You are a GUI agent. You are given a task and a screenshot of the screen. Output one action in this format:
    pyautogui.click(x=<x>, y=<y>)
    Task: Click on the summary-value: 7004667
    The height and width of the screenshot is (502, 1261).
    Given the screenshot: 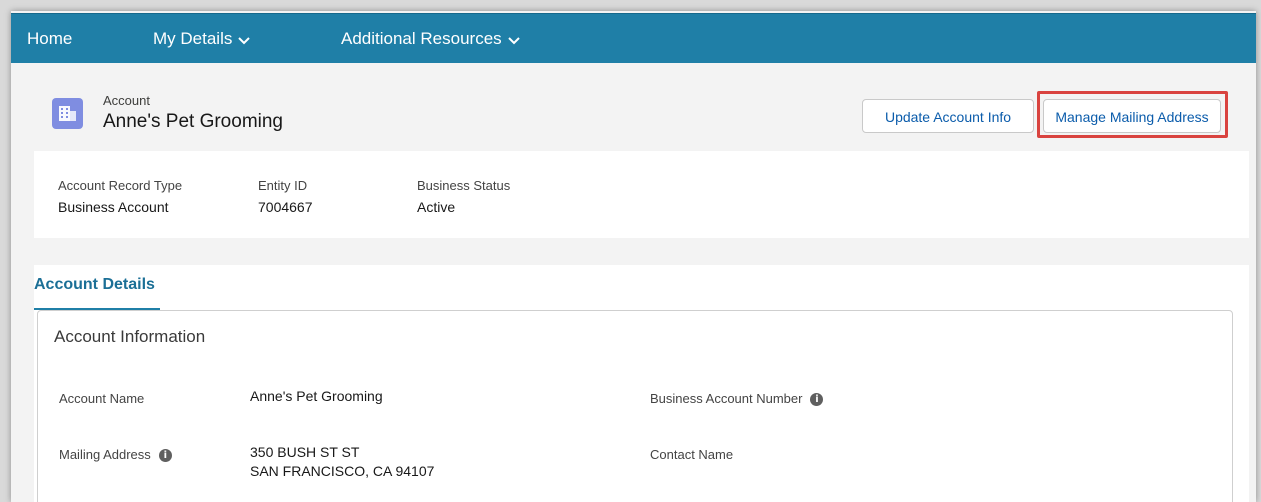 What is the action you would take?
    pyautogui.click(x=285, y=207)
    